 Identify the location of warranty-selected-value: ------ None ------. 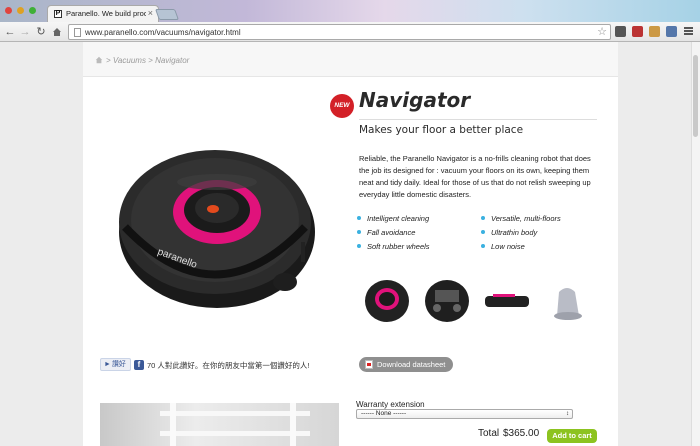
(384, 413).